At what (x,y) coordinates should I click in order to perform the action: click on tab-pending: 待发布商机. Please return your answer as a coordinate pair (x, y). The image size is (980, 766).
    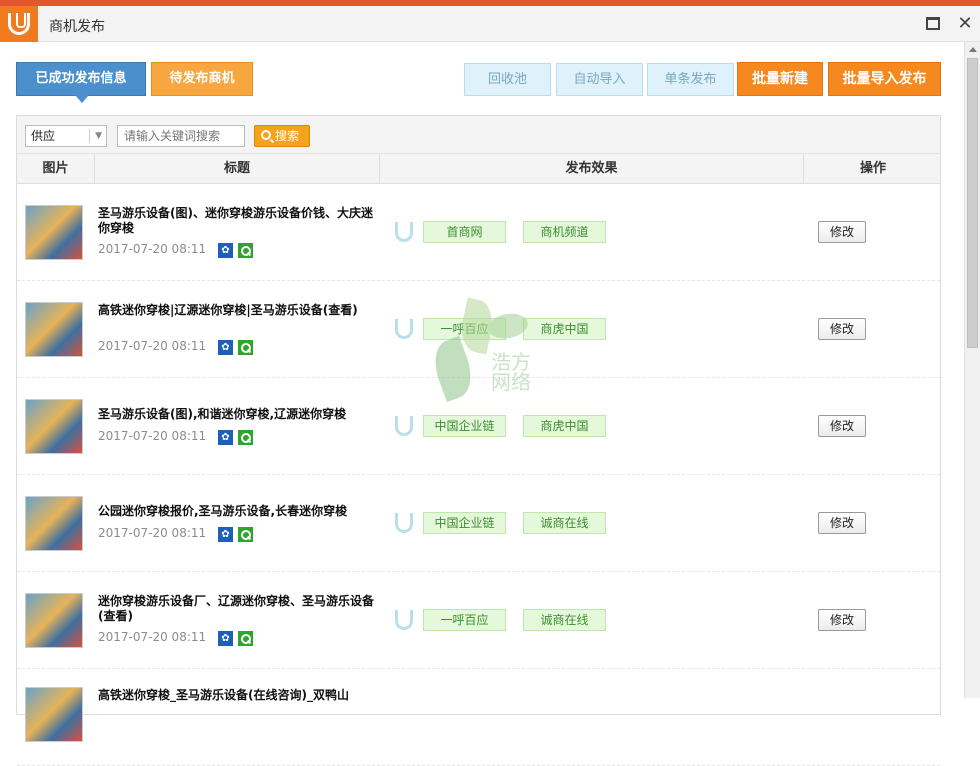
    Looking at the image, I should click on (202, 79).